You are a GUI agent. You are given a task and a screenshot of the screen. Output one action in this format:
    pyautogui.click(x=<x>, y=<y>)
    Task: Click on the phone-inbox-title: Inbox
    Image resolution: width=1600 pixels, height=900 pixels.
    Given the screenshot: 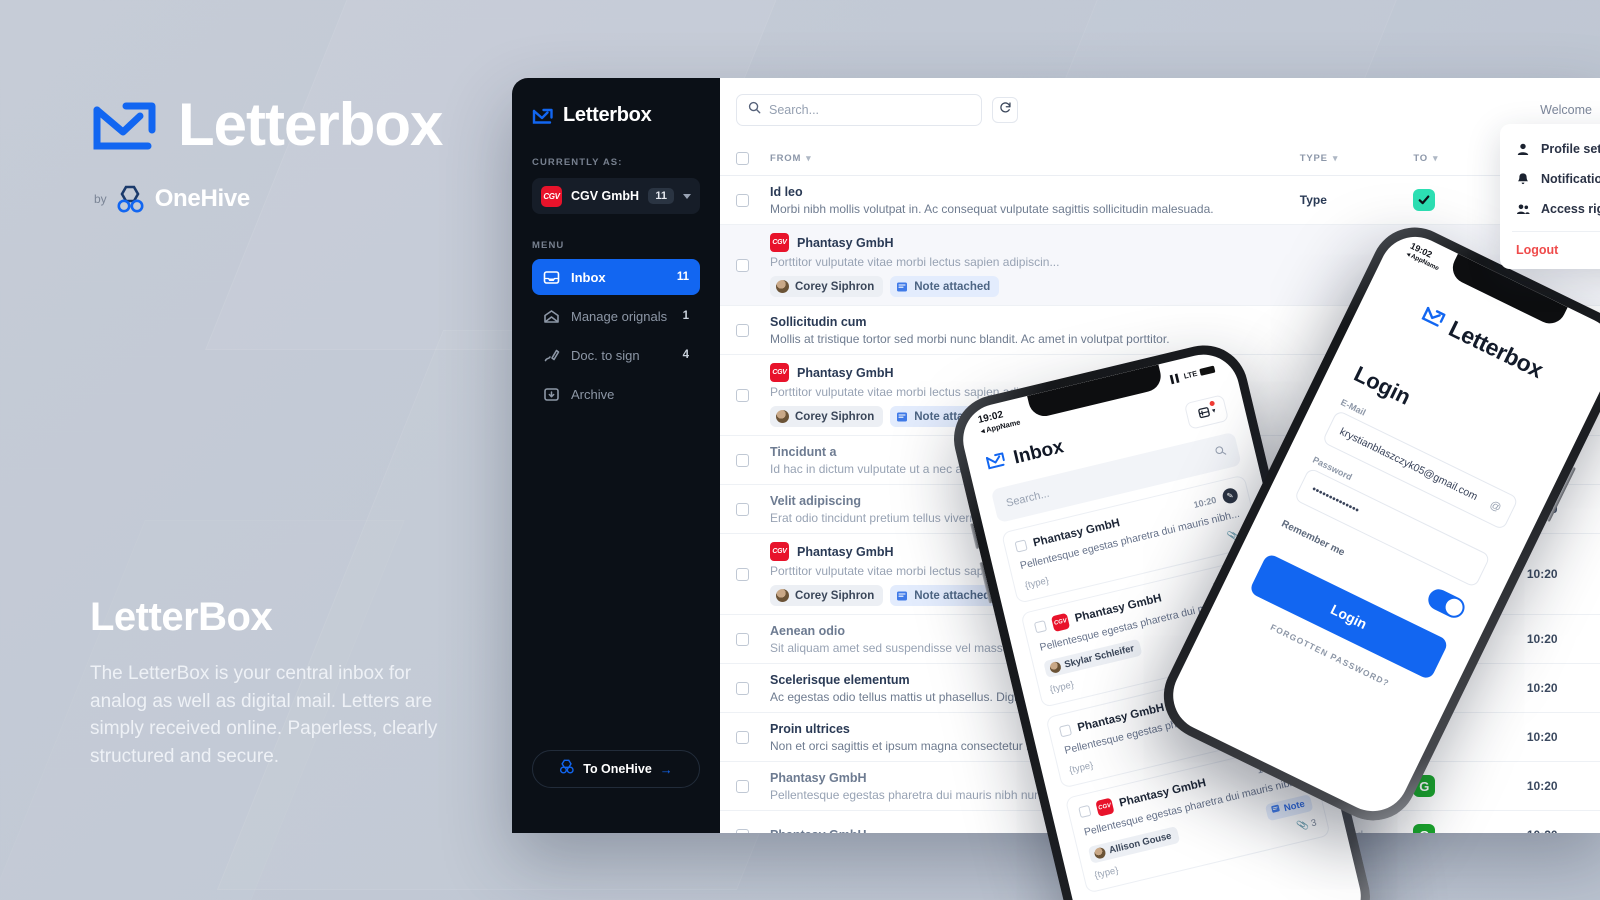 What is the action you would take?
    pyautogui.click(x=1038, y=451)
    